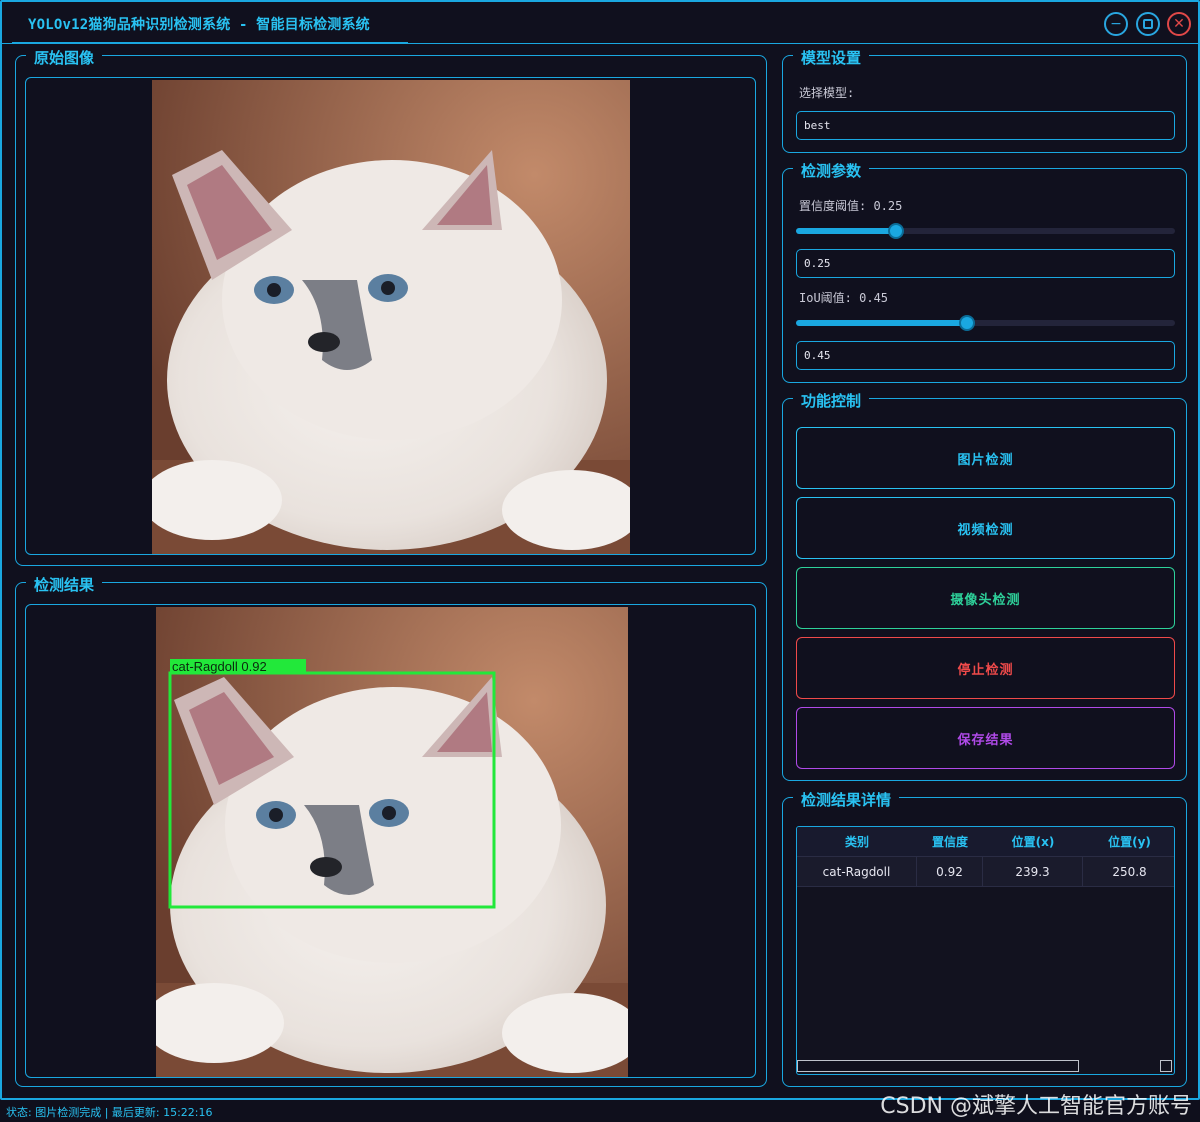 This screenshot has width=1200, height=1122. What do you see at coordinates (1036, 1106) in the screenshot?
I see `watermark: CSDN @斌擎人工智能官方账号` at bounding box center [1036, 1106].